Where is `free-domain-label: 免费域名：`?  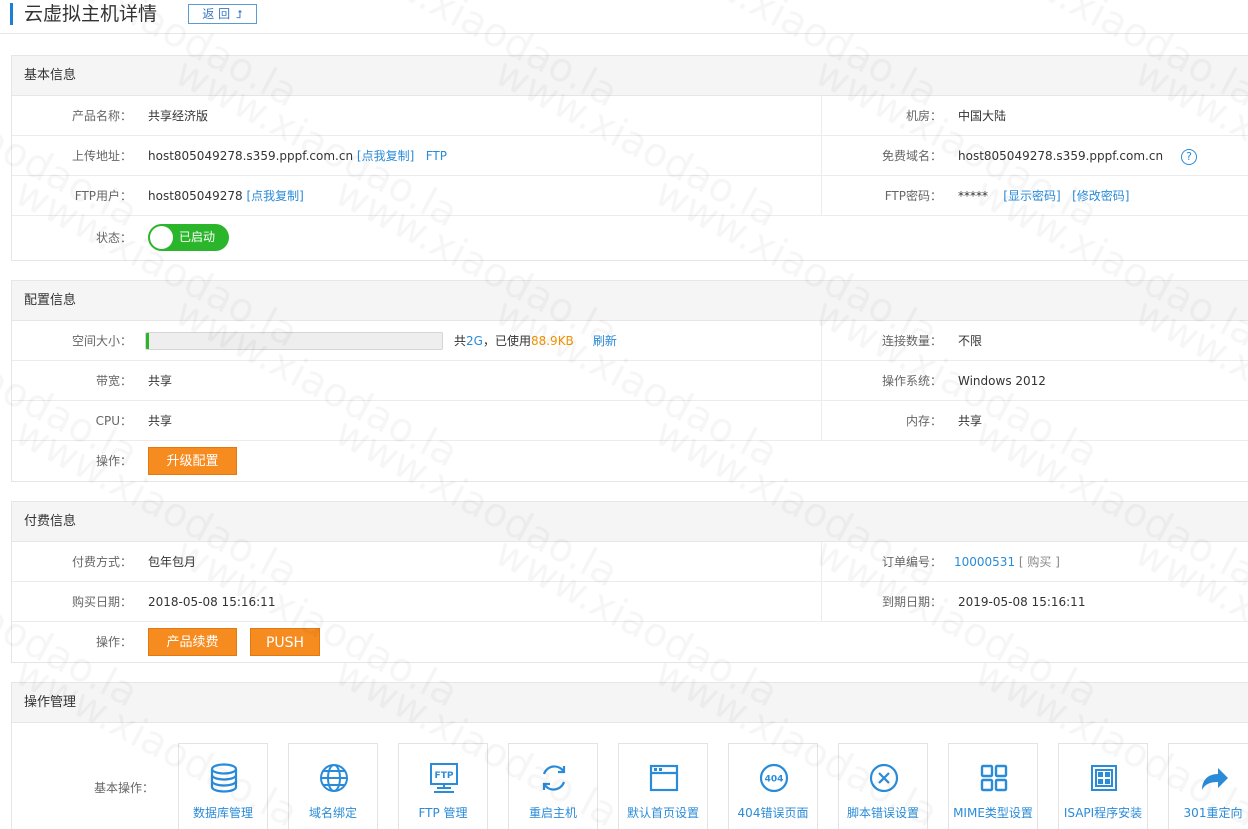
free-domain-label: 免费域名： is located at coordinates (911, 156).